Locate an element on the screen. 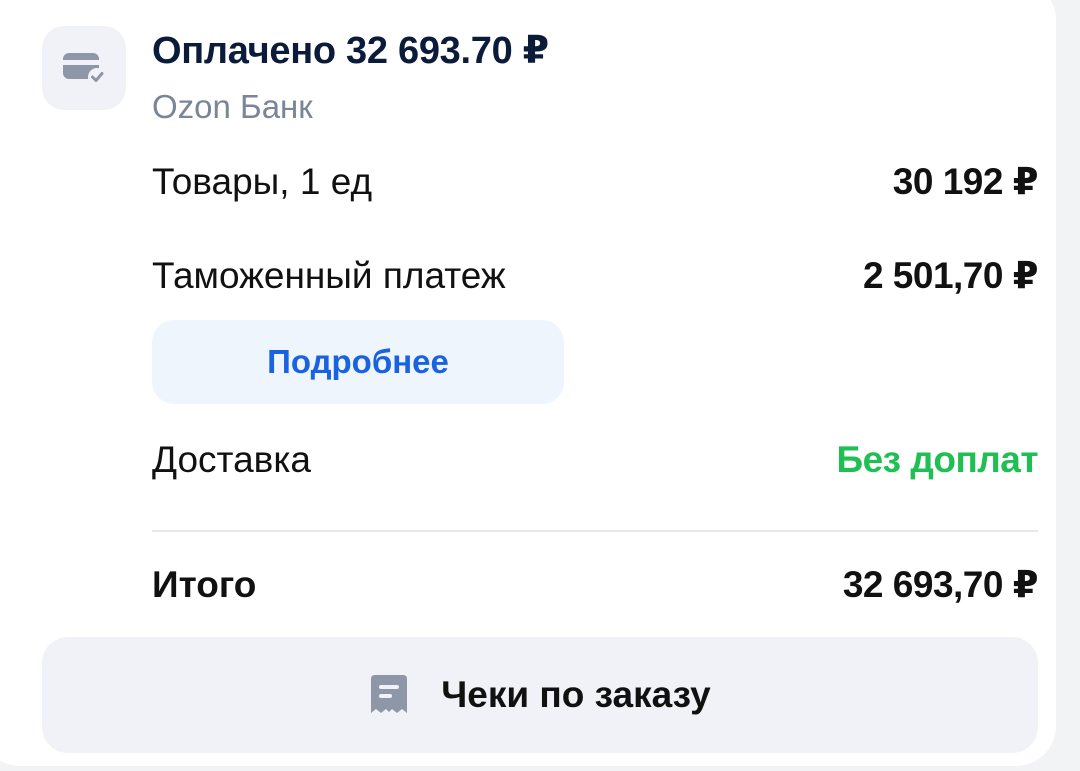  receipts-button: Чеки по заказу is located at coordinates (540, 695).